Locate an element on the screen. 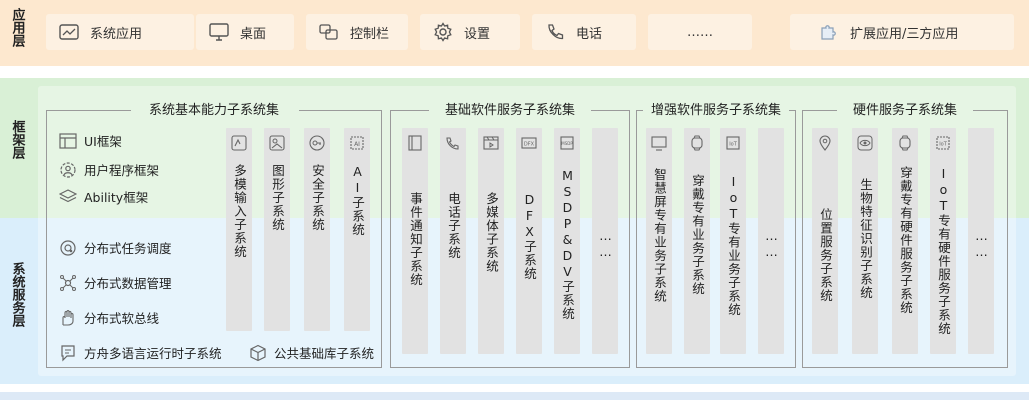 The width and height of the screenshot is (1029, 400). column-biometric: 生物特征识别子系统 is located at coordinates (865, 241).